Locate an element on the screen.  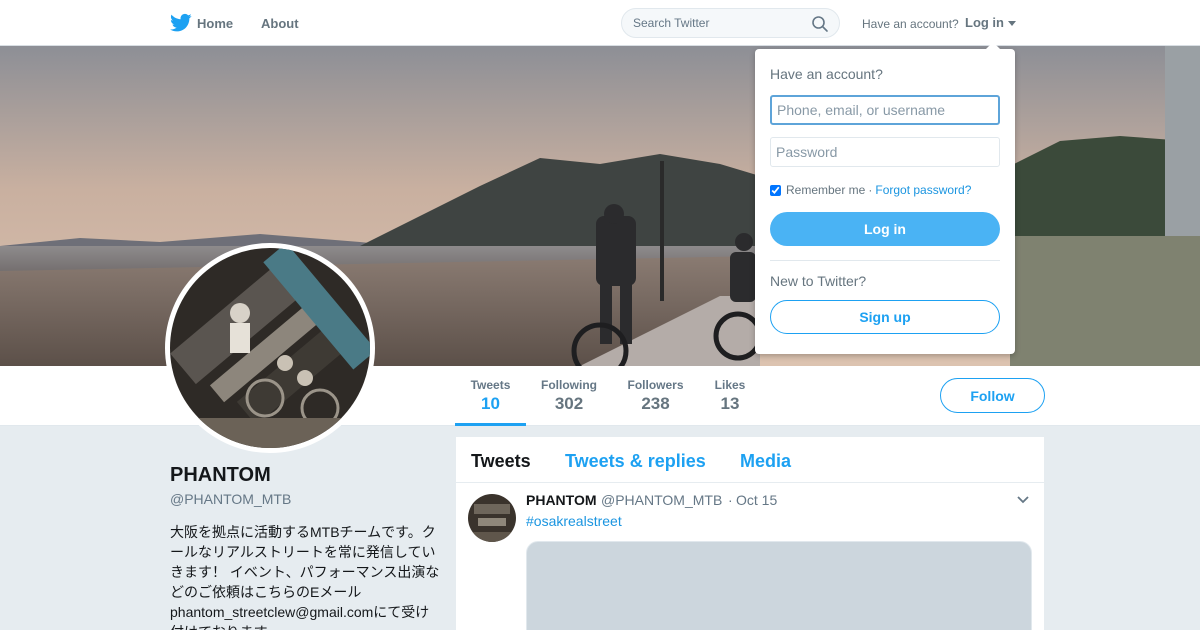
tweet-hashtag: #osakrealstreet is located at coordinates (574, 521).